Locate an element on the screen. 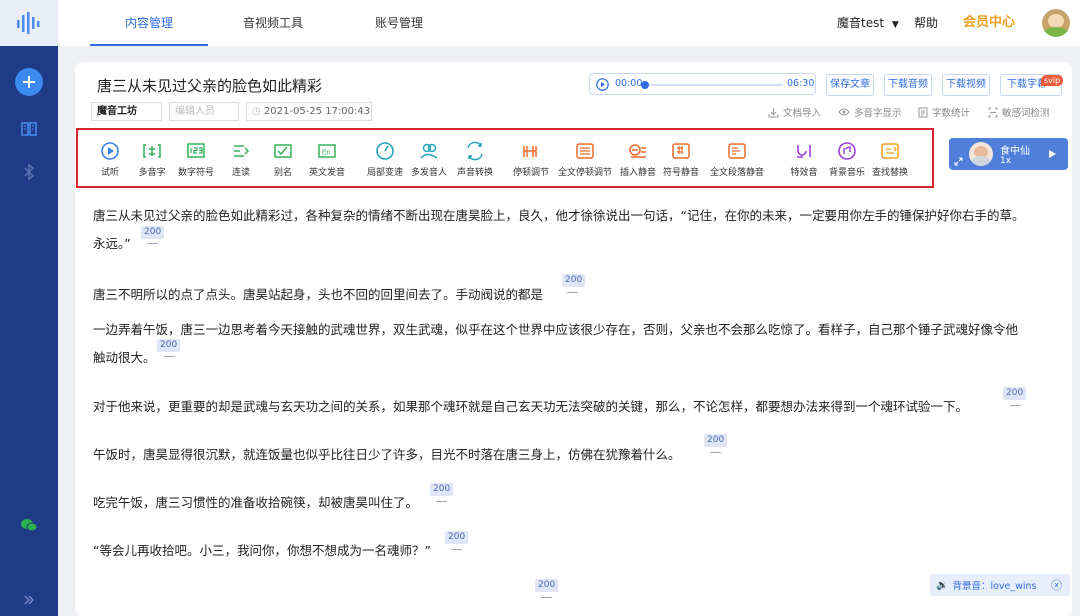 The image size is (1080, 616). background-music-bar: 🔉 背景音：love_wins ⓧ is located at coordinates (1000, 585).